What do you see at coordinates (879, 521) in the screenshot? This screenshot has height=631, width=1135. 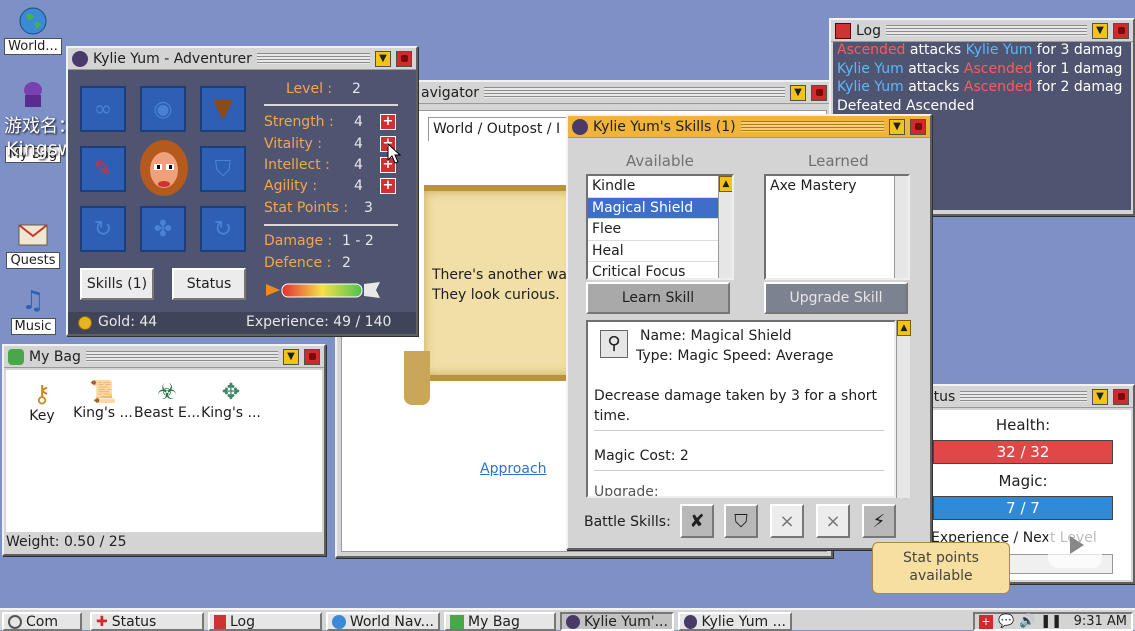 I see `battle-slot-5: ⚡` at bounding box center [879, 521].